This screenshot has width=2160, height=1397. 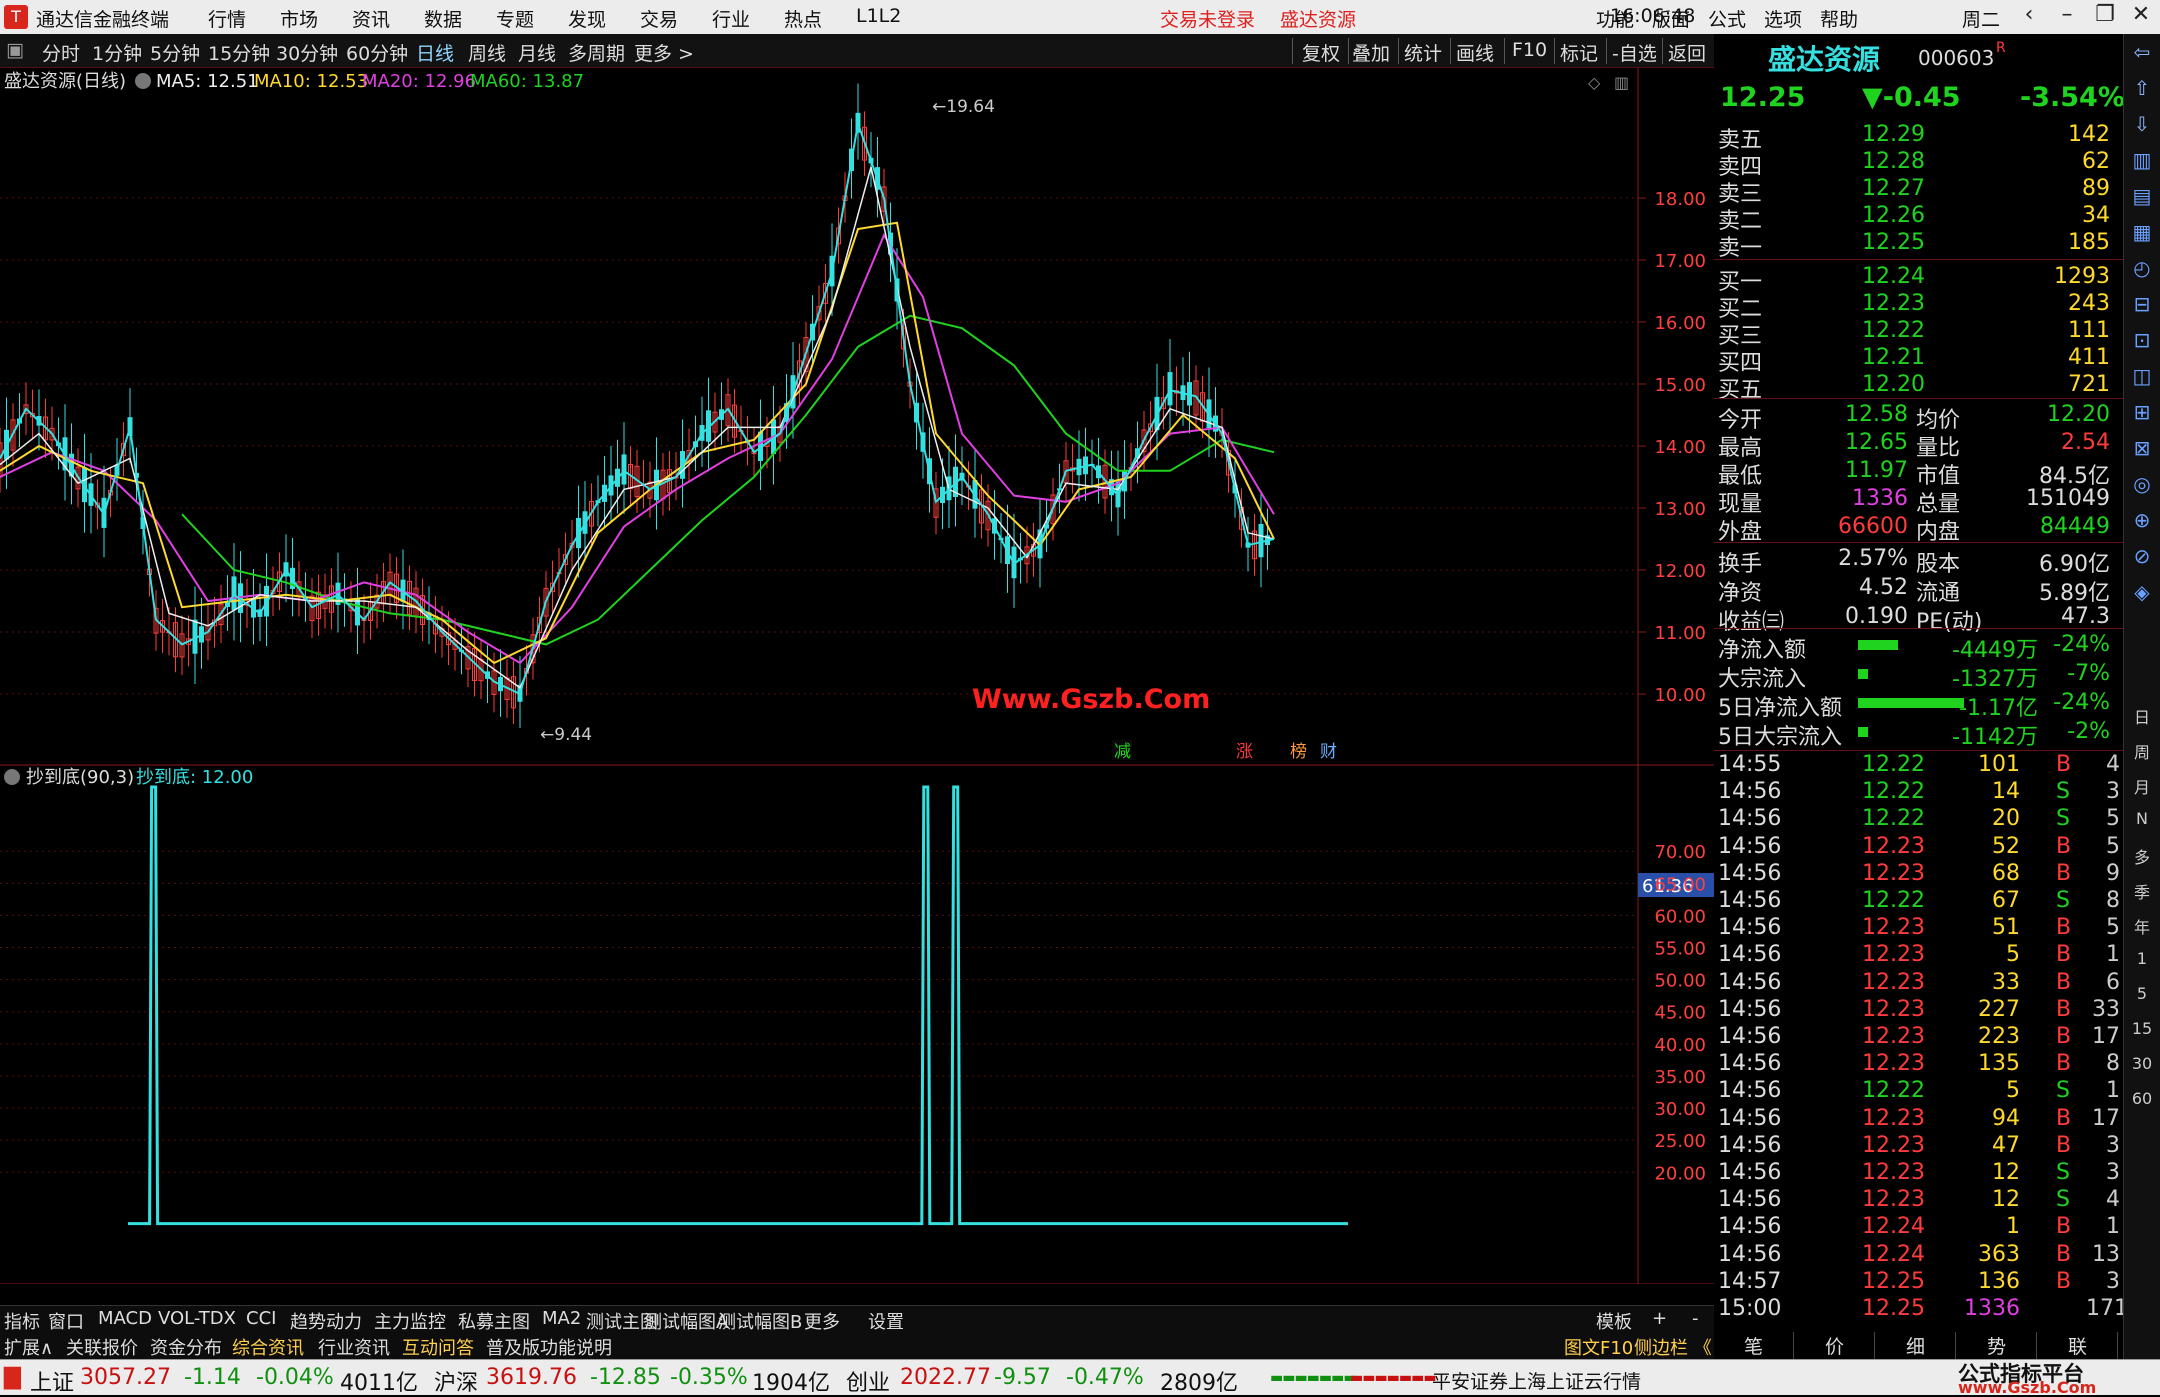 What do you see at coordinates (886, 1321) in the screenshot?
I see `tab-13: 设置` at bounding box center [886, 1321].